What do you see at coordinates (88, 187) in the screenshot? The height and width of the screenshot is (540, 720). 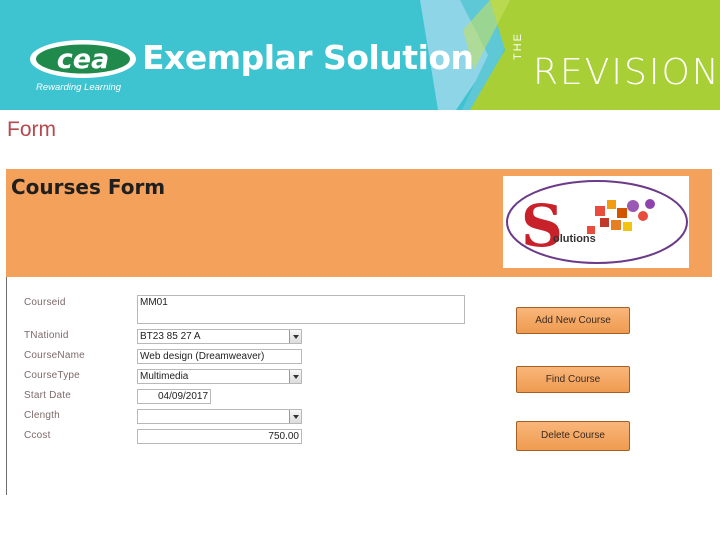 I see `form-title: Courses Form` at bounding box center [88, 187].